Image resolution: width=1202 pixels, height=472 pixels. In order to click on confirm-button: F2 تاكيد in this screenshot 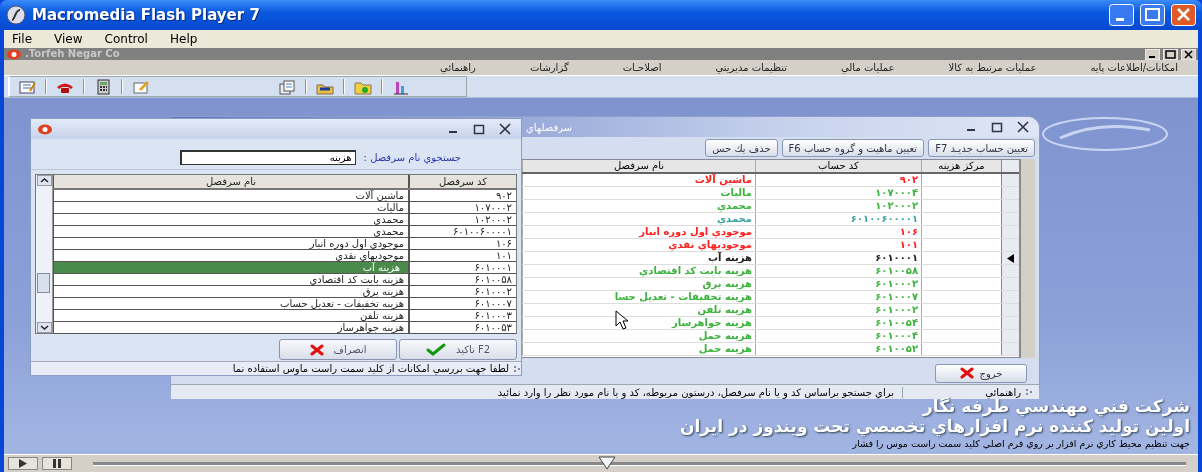, I will do `click(458, 349)`.